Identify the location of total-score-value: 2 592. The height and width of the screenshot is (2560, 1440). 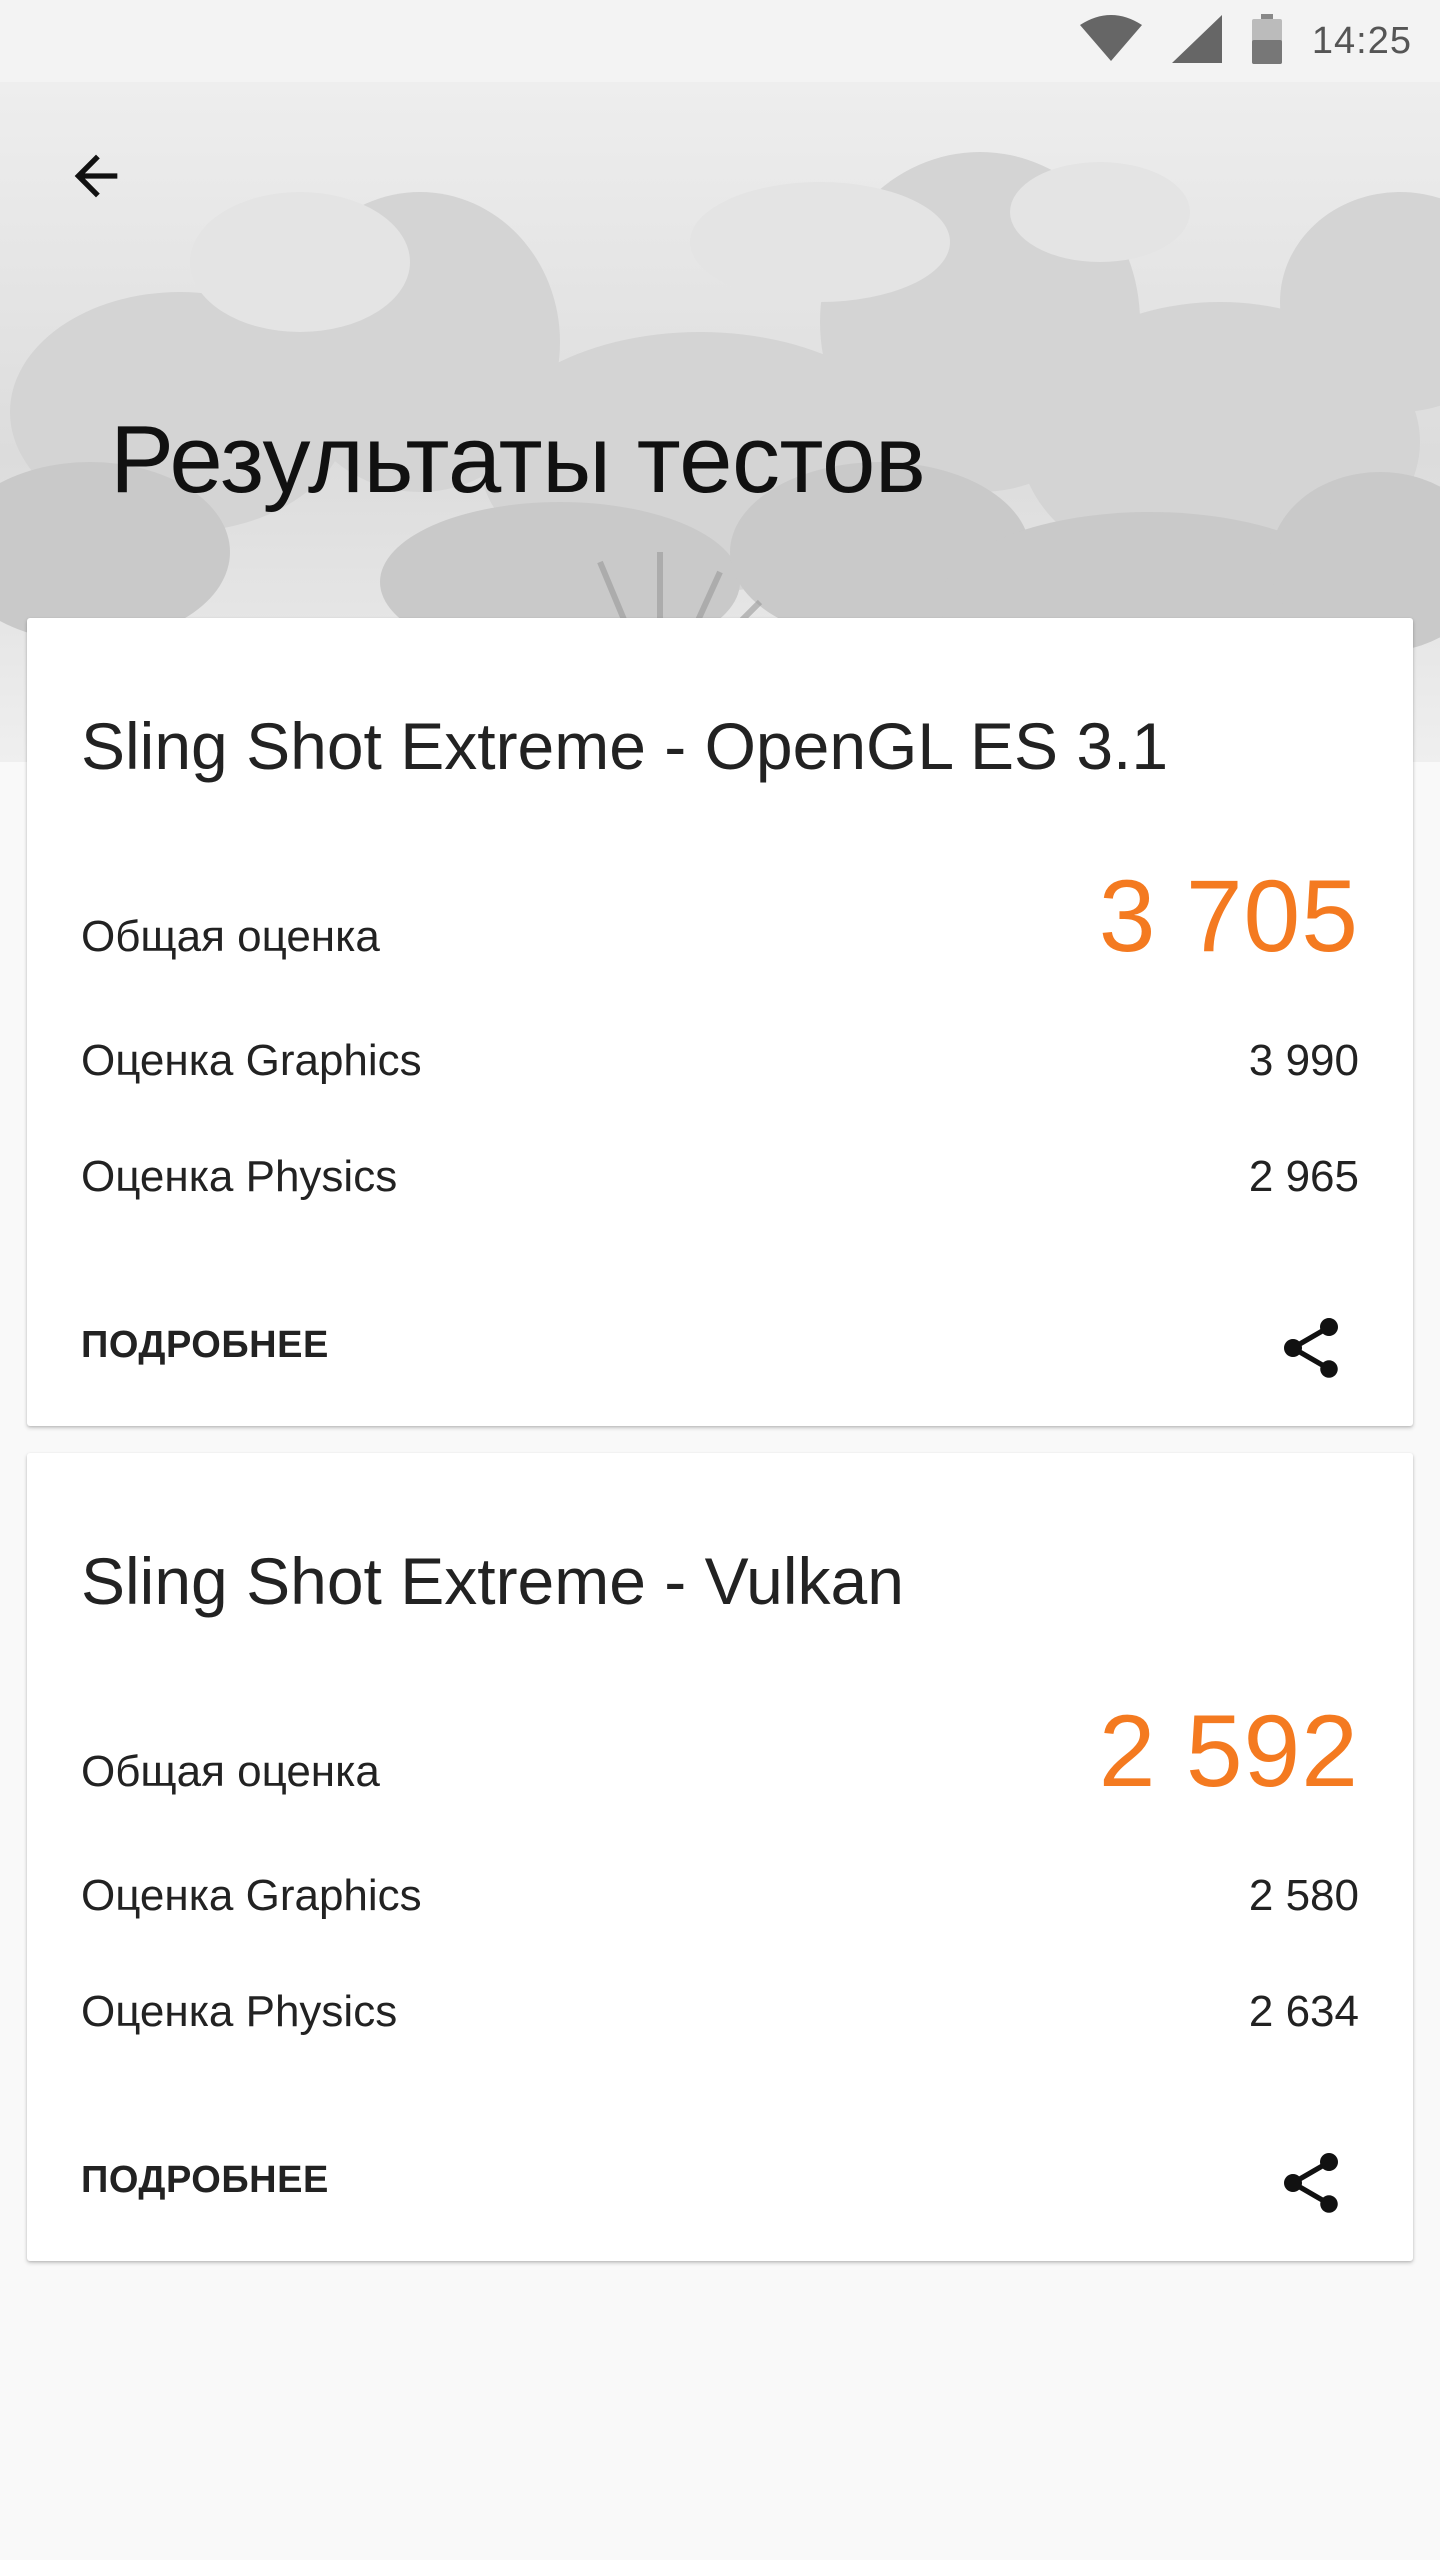
(1228, 1751).